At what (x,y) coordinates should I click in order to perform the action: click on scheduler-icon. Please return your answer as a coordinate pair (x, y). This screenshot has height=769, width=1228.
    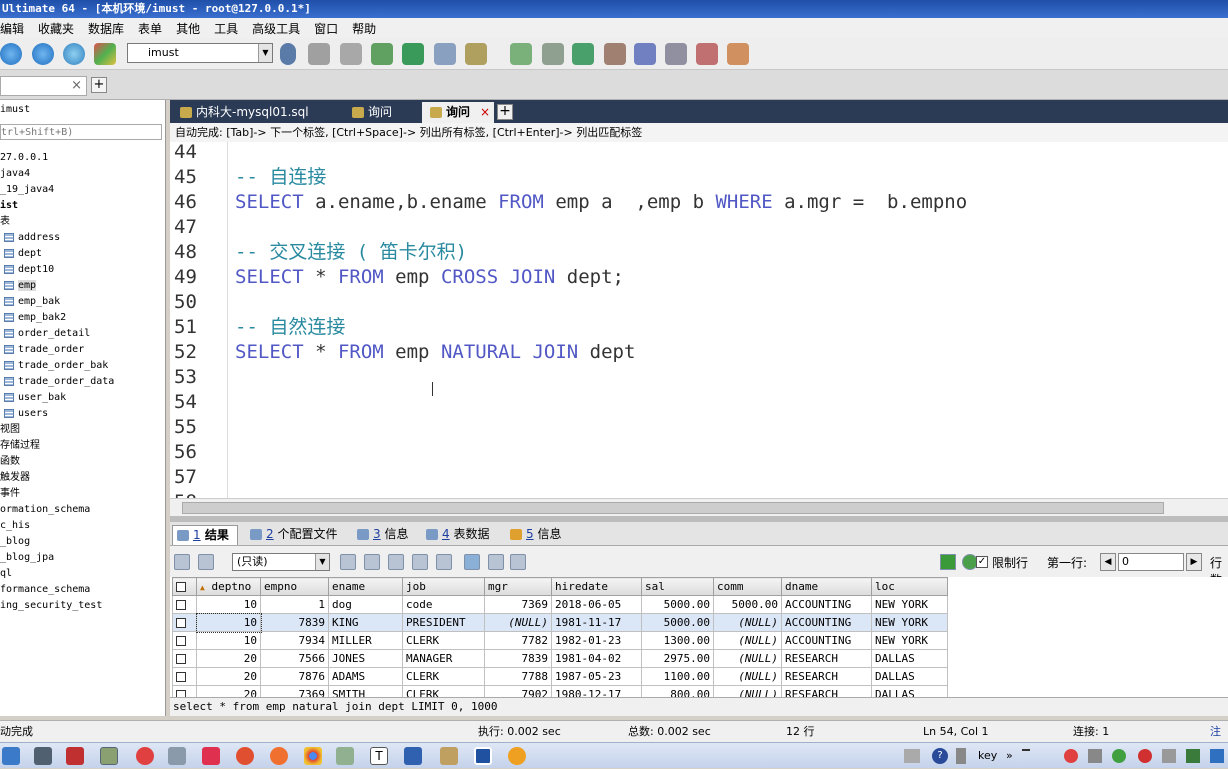
    Looking at the image, I should click on (645, 54).